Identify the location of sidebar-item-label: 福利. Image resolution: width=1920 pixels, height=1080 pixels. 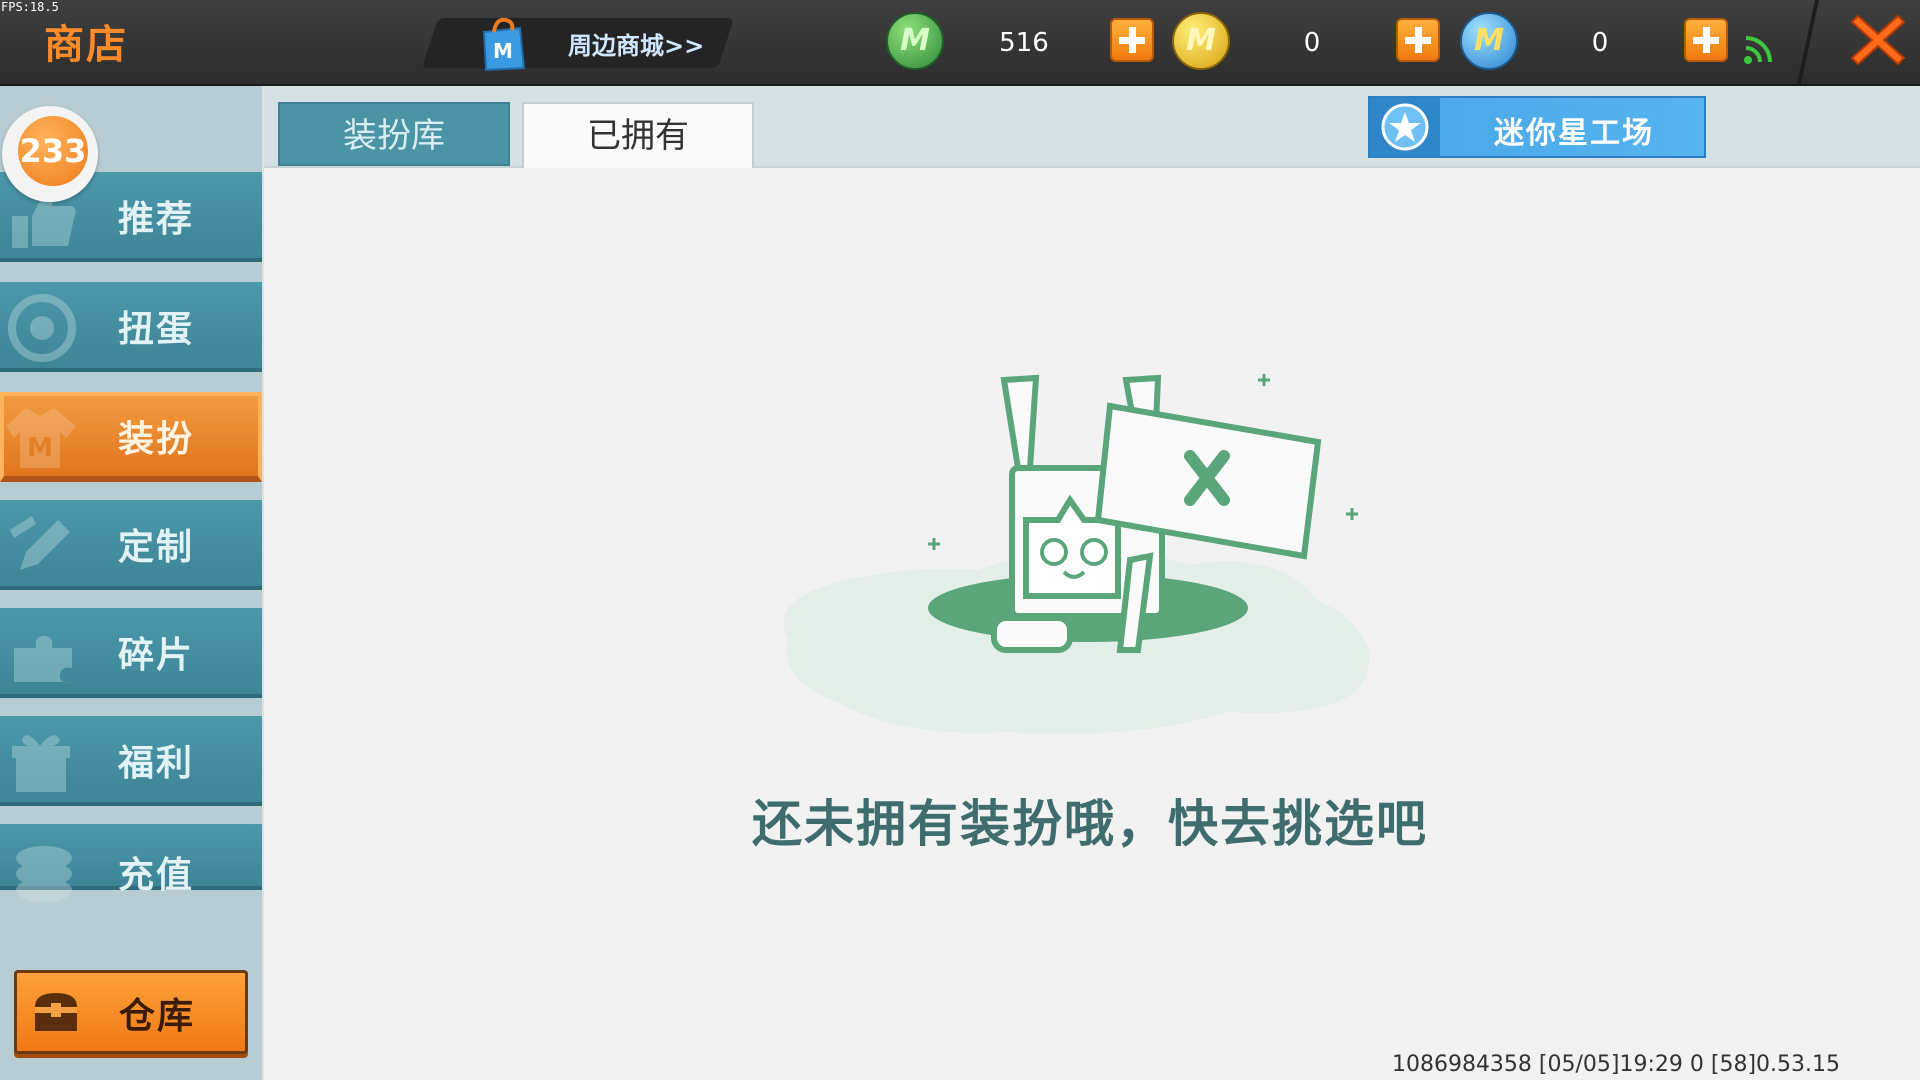
(156, 763).